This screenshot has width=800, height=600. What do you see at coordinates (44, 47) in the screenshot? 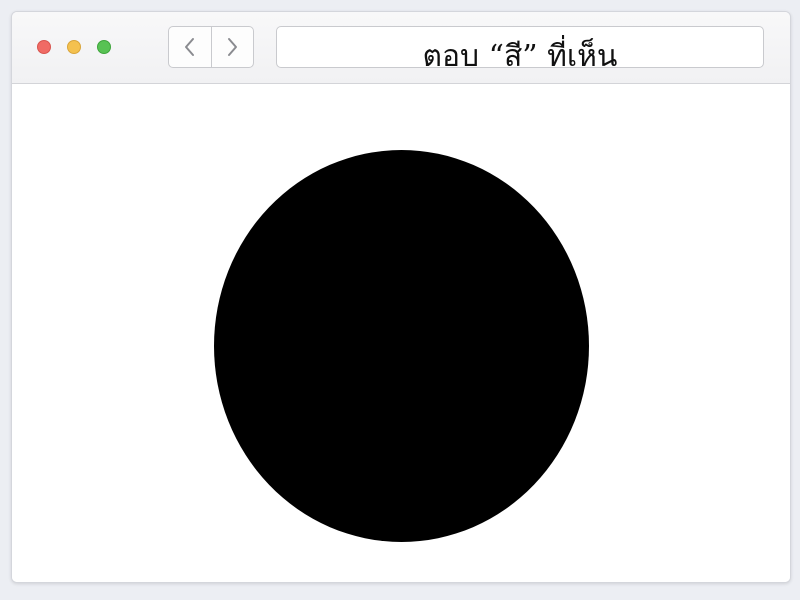
I see `close-window-button` at bounding box center [44, 47].